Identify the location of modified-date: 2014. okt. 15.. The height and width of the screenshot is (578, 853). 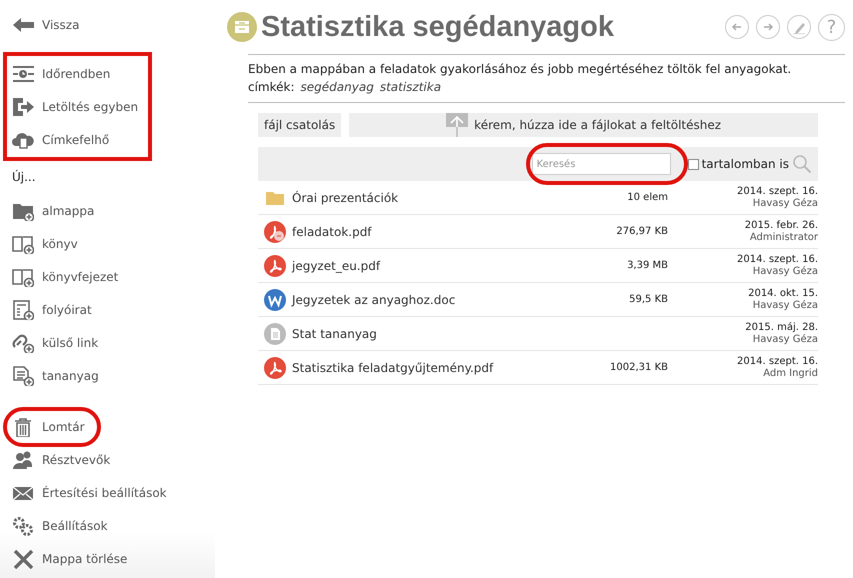
(783, 294).